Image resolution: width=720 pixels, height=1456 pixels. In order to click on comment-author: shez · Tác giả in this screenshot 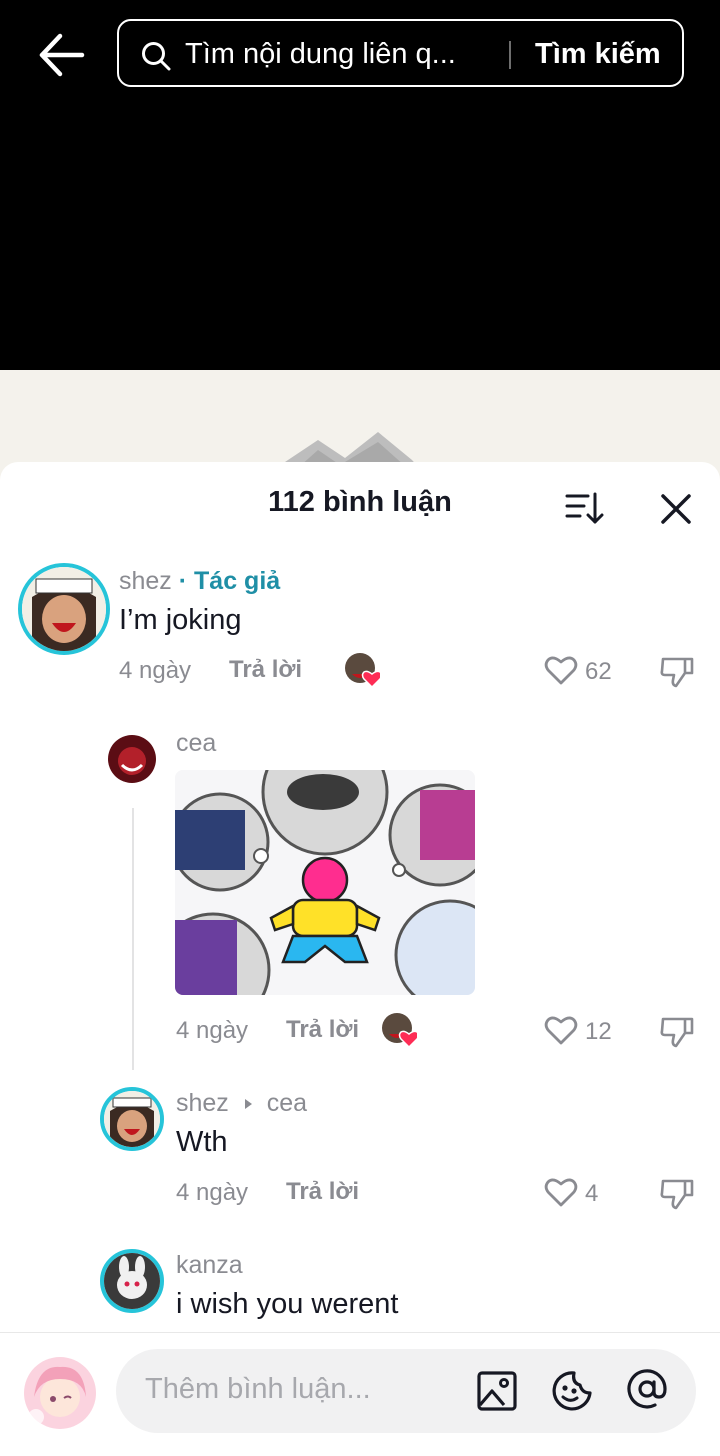, I will do `click(199, 581)`.